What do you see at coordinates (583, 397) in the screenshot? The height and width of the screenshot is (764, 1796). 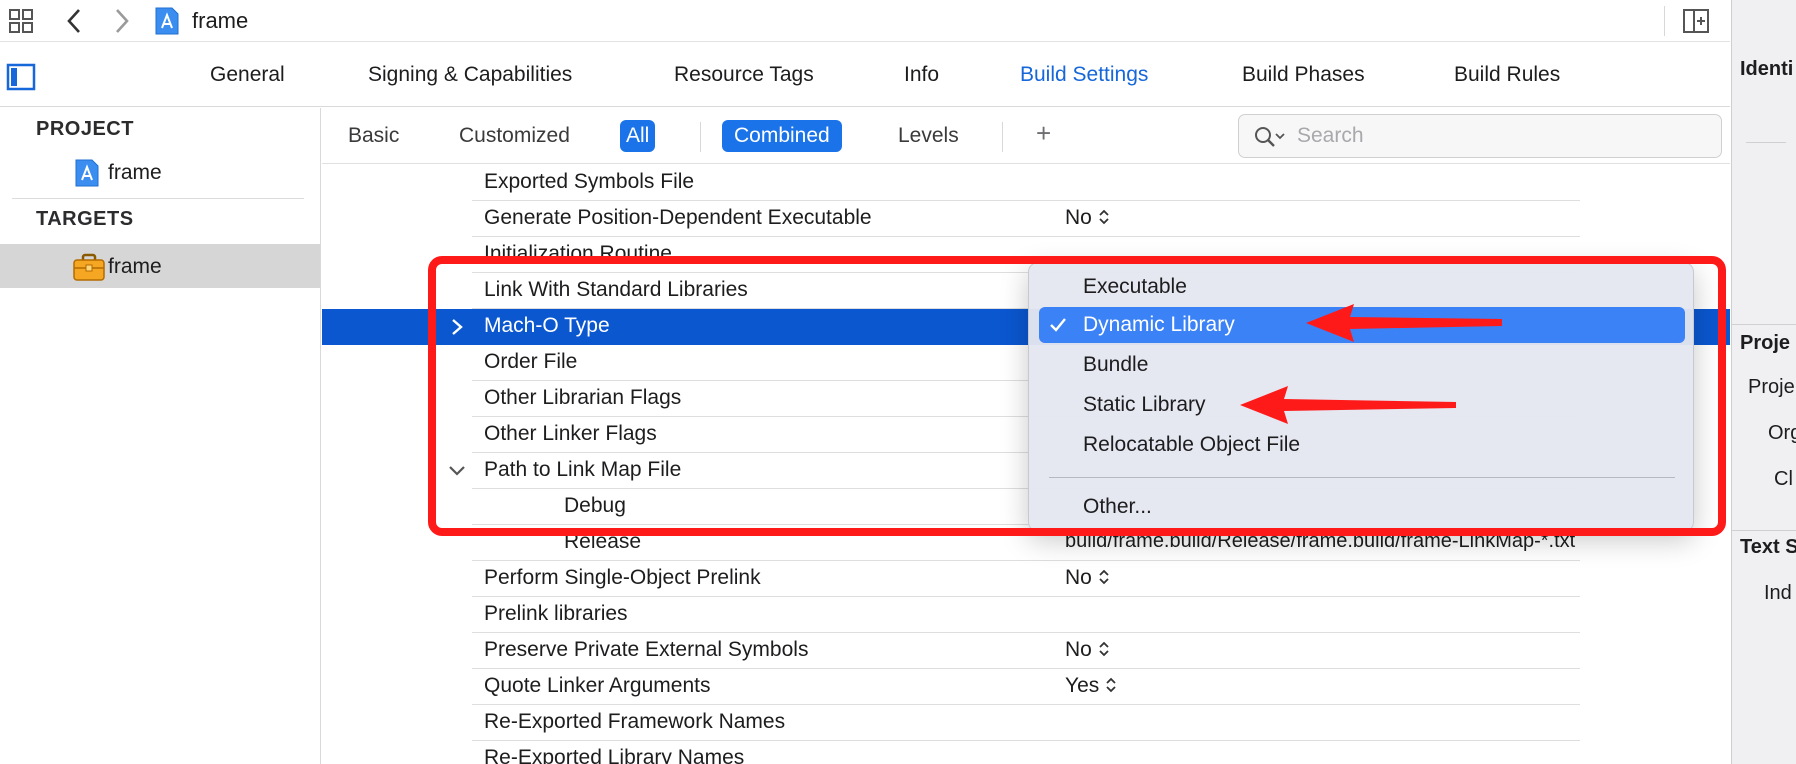 I see `setting-name: Other Librarian Flags` at bounding box center [583, 397].